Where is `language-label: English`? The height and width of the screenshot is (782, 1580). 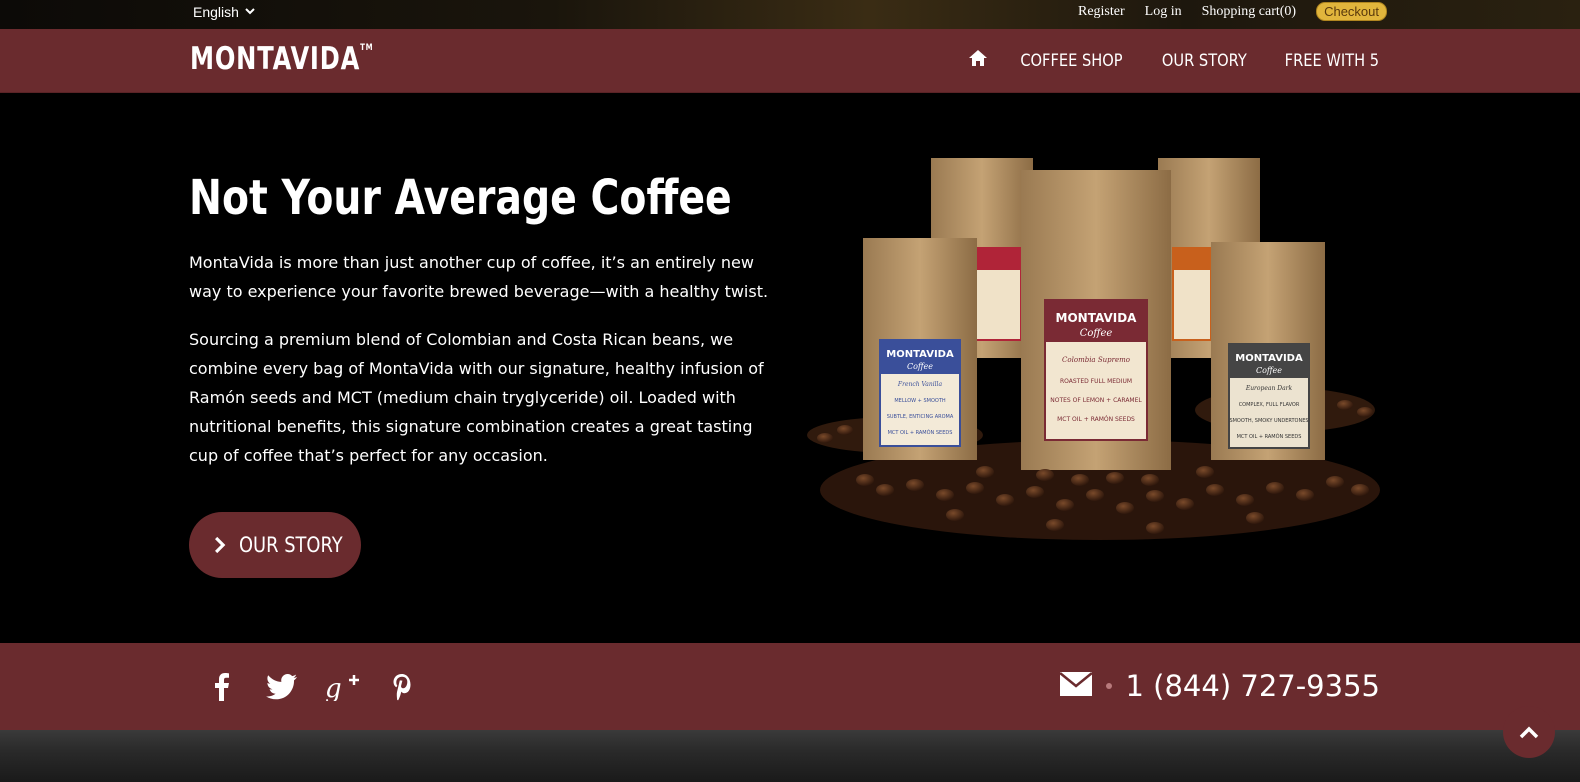
language-label: English is located at coordinates (216, 12).